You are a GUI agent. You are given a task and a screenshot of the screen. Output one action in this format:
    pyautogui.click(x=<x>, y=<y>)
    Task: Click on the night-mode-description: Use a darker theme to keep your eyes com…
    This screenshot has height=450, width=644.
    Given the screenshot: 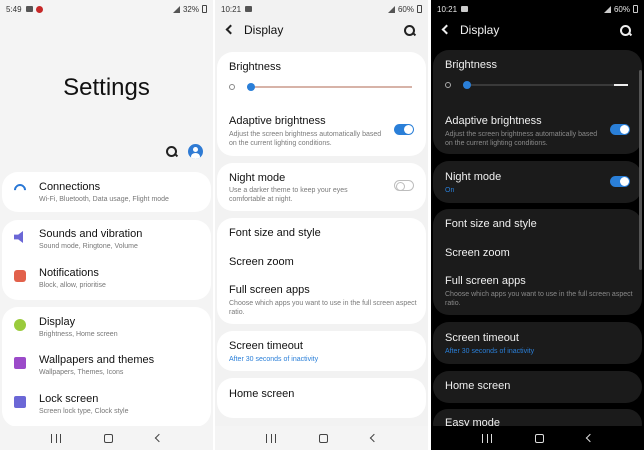 What is the action you would take?
    pyautogui.click(x=288, y=195)
    